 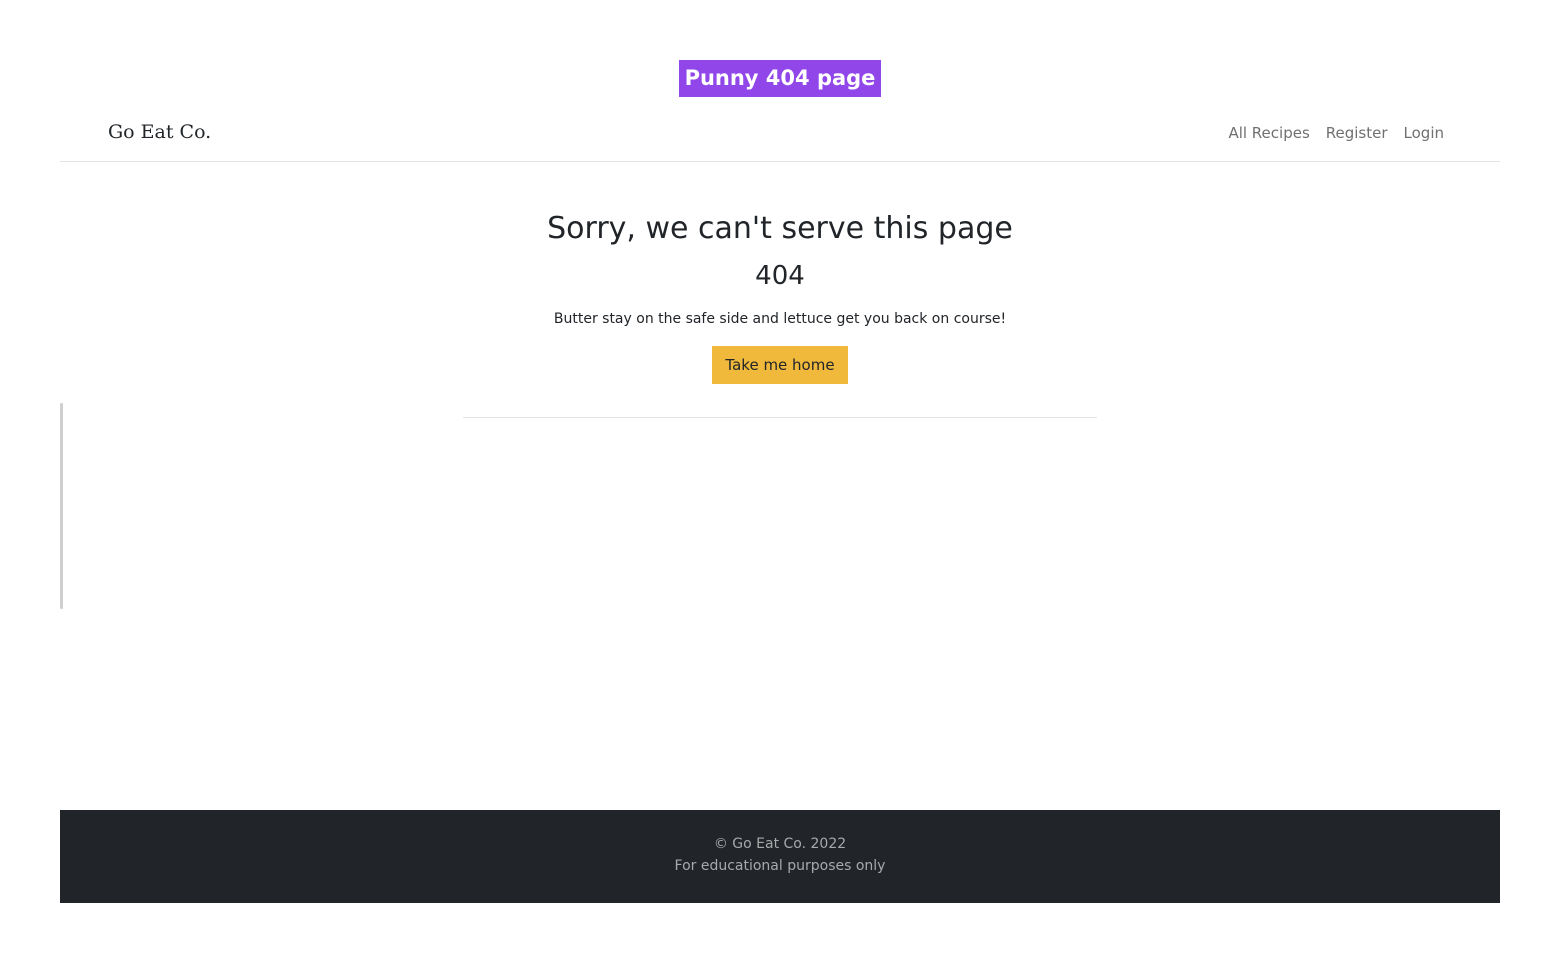 What do you see at coordinates (1357, 133) in the screenshot?
I see `nav-link-register: Register` at bounding box center [1357, 133].